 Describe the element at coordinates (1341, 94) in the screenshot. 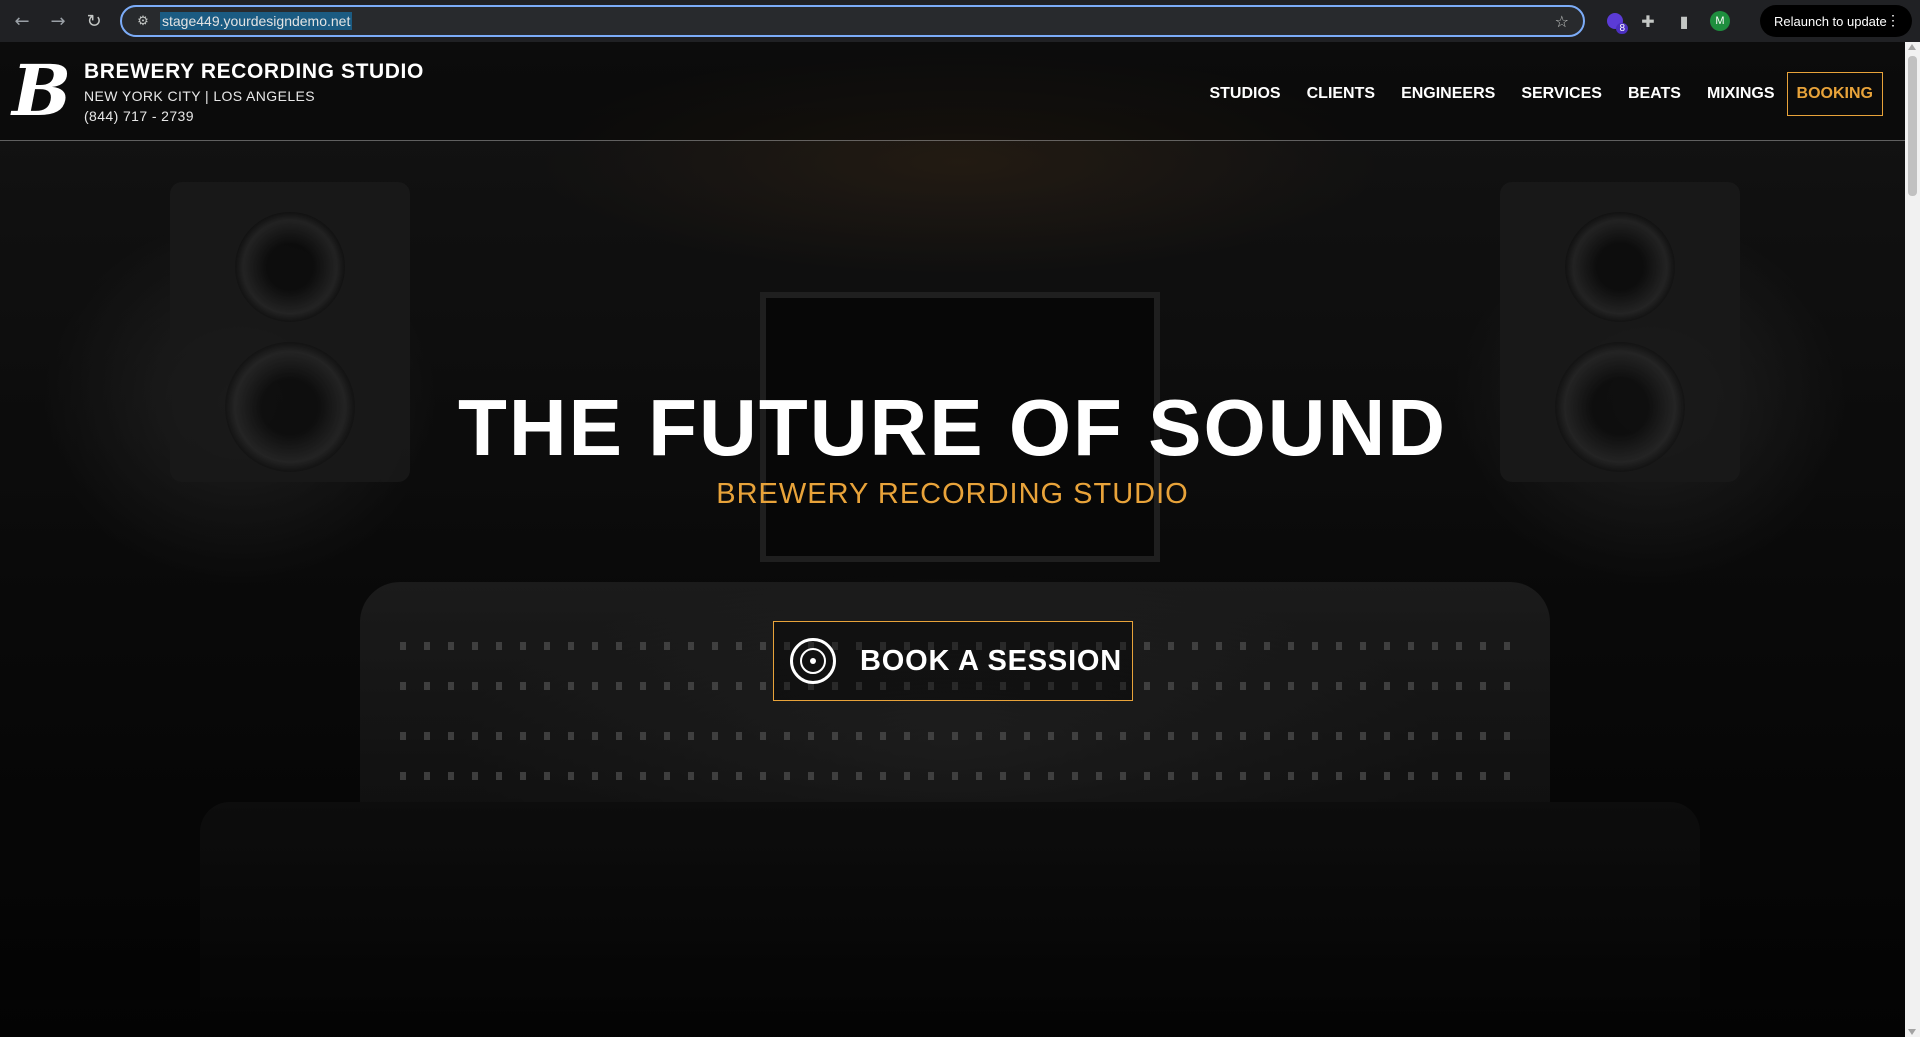

I see `nav-clients: CLIENTS` at that location.